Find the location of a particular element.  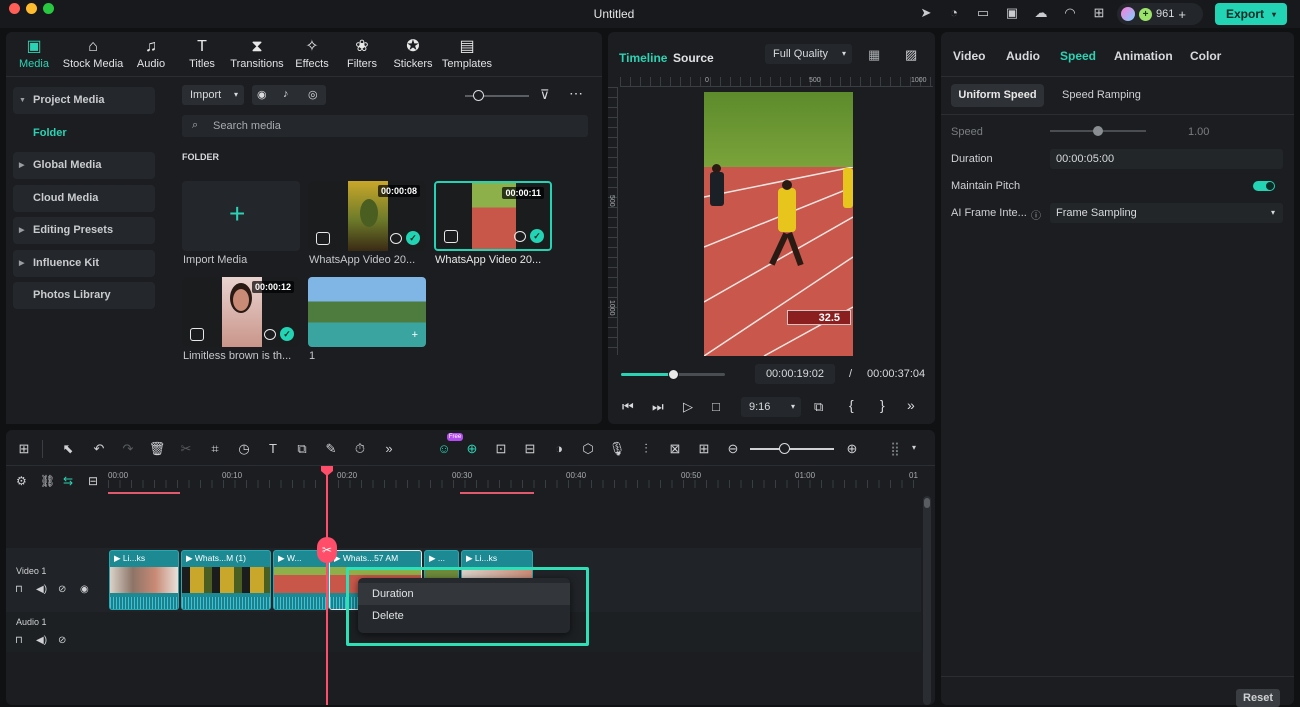

replace-icon: ⊠ is located at coordinates (675, 449).